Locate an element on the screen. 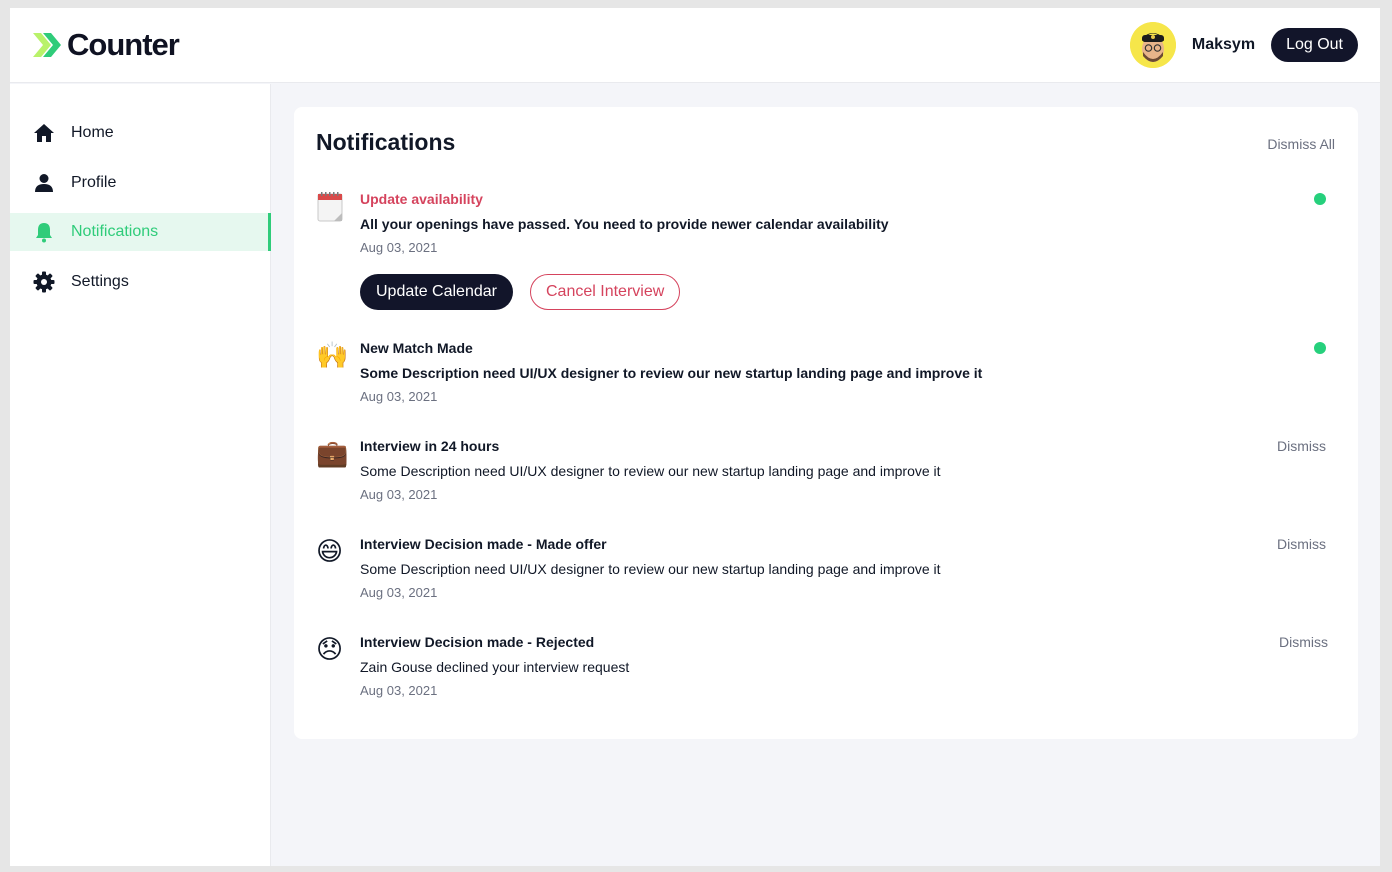 This screenshot has width=1392, height=872. notification-title: Interview in 24 hours is located at coordinates (430, 446).